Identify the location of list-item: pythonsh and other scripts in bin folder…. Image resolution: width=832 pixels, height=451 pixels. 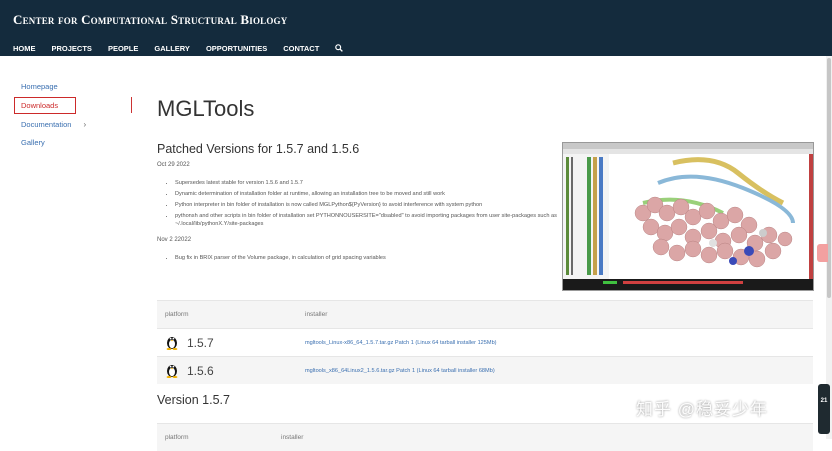
(367, 220).